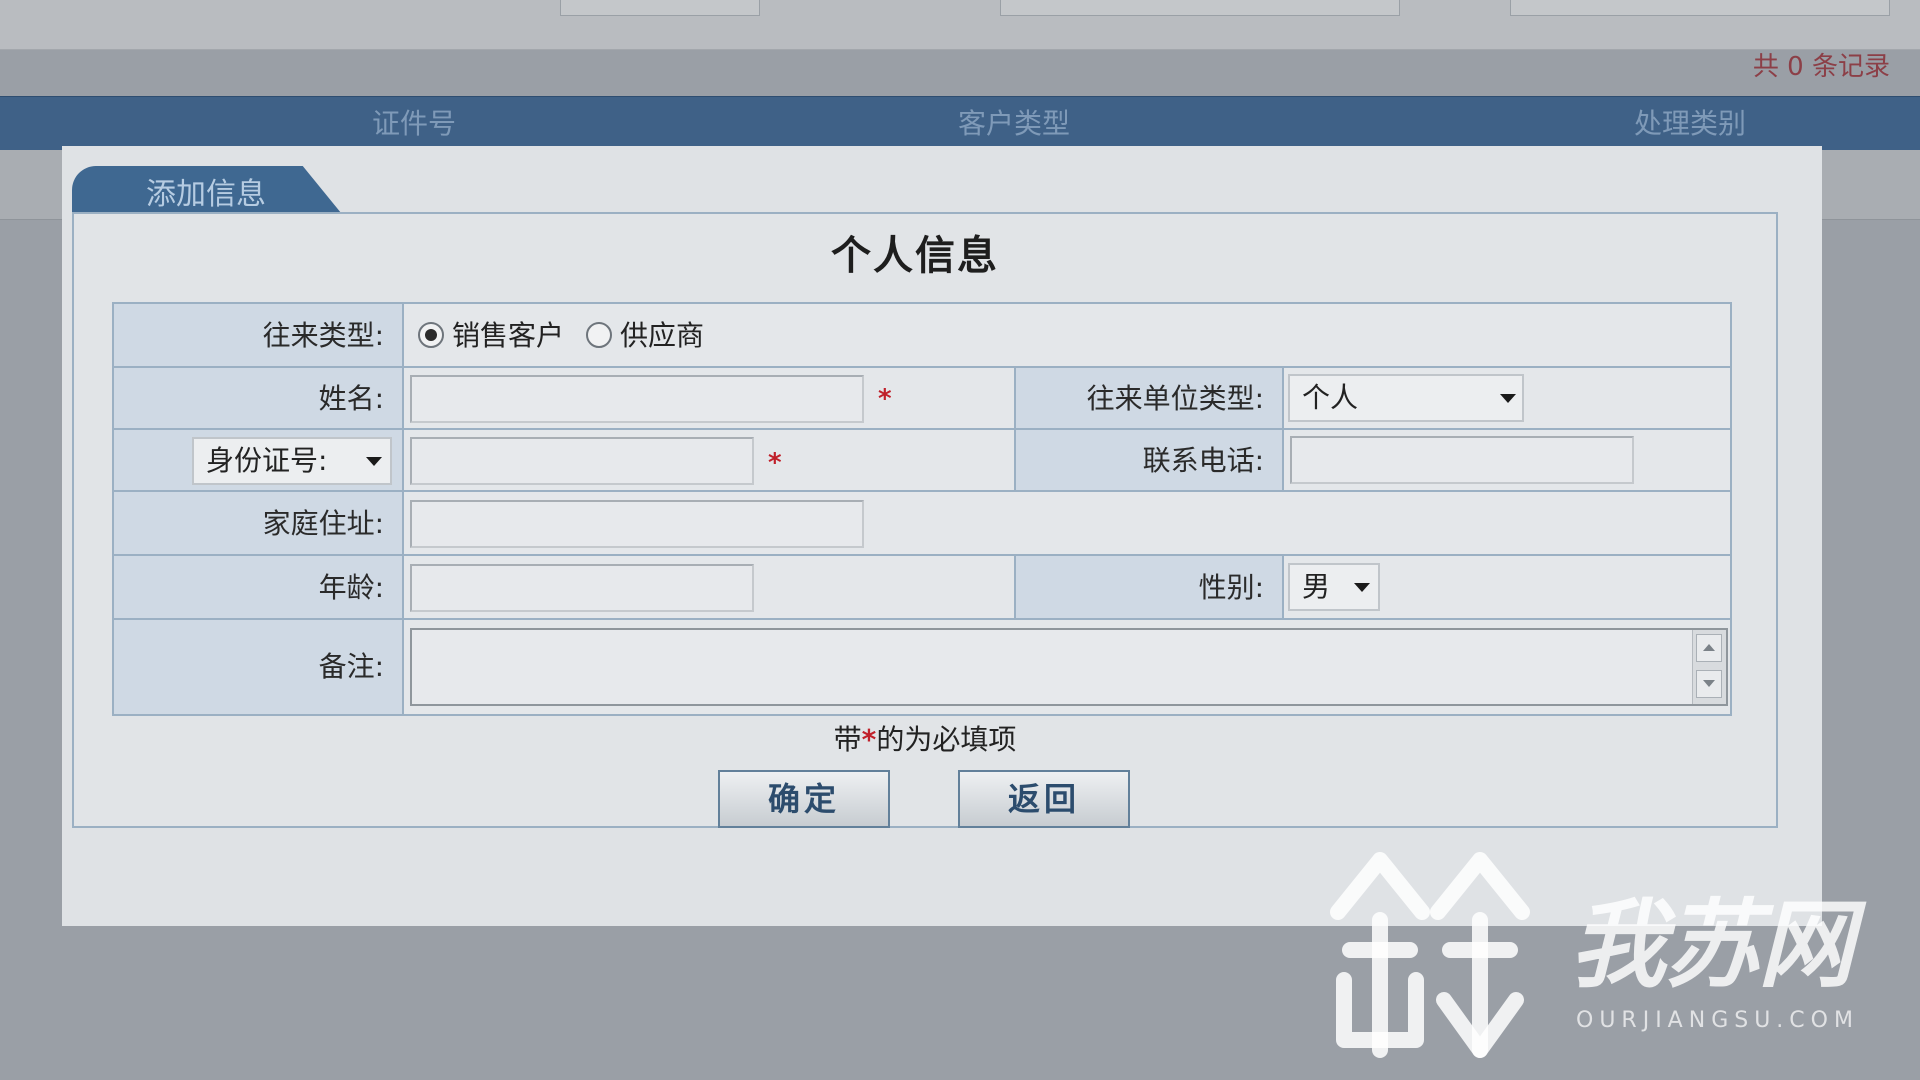 This screenshot has width=1920, height=1080. What do you see at coordinates (1717, 1020) in the screenshot?
I see `watermark-domain: OURJIANGSU.COM` at bounding box center [1717, 1020].